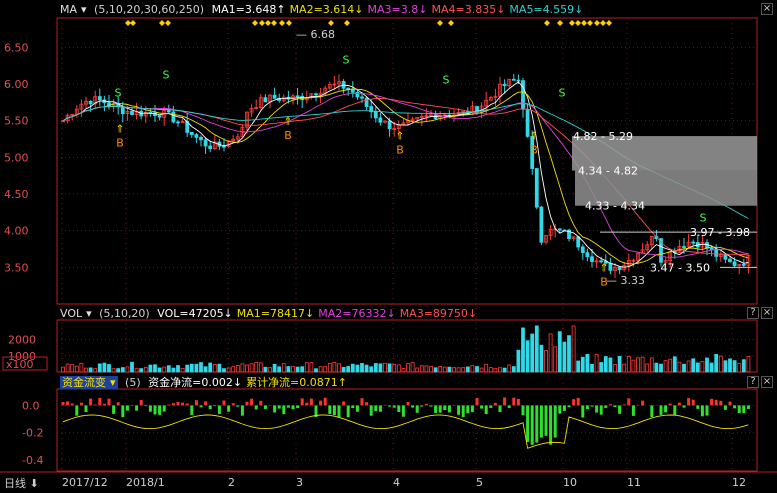 This screenshot has height=493, width=777. Describe the element at coordinates (21, 483) in the screenshot. I see `period-selector: 日线 ⬇` at that location.